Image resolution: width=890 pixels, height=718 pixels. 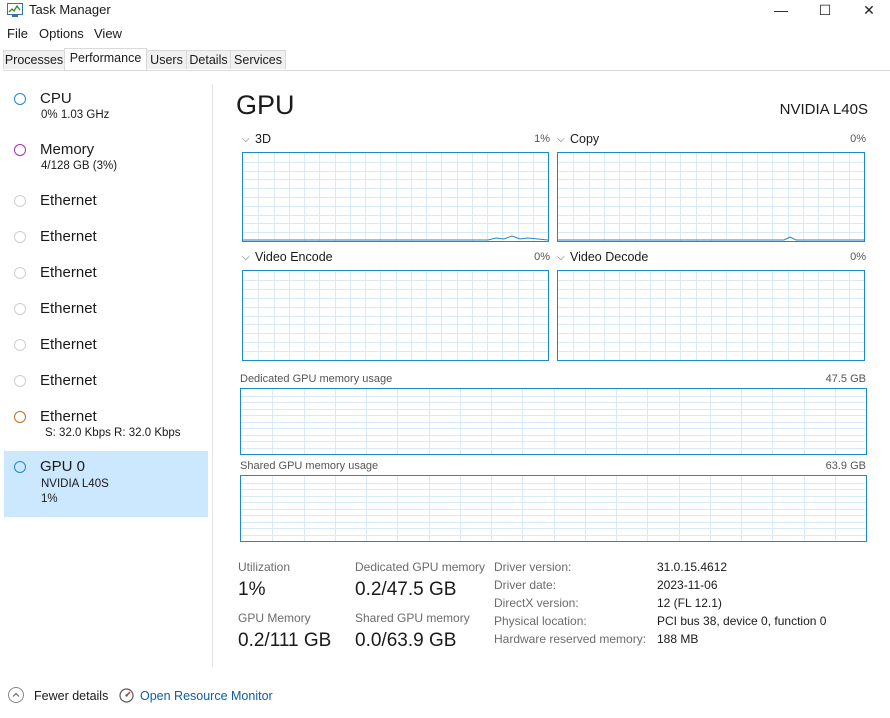 I want to click on dedicated-memory-label: Dedicated GPU memory usage, so click(x=316, y=379).